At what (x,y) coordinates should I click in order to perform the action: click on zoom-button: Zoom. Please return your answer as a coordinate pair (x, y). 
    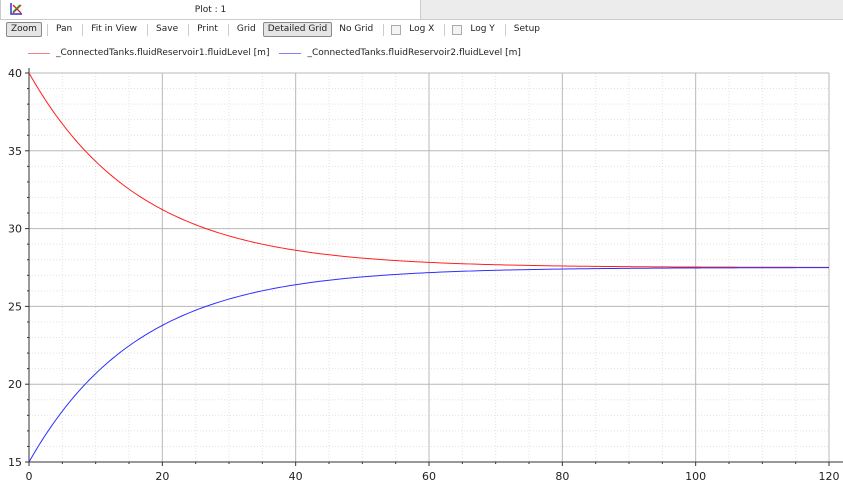
    Looking at the image, I should click on (24, 29).